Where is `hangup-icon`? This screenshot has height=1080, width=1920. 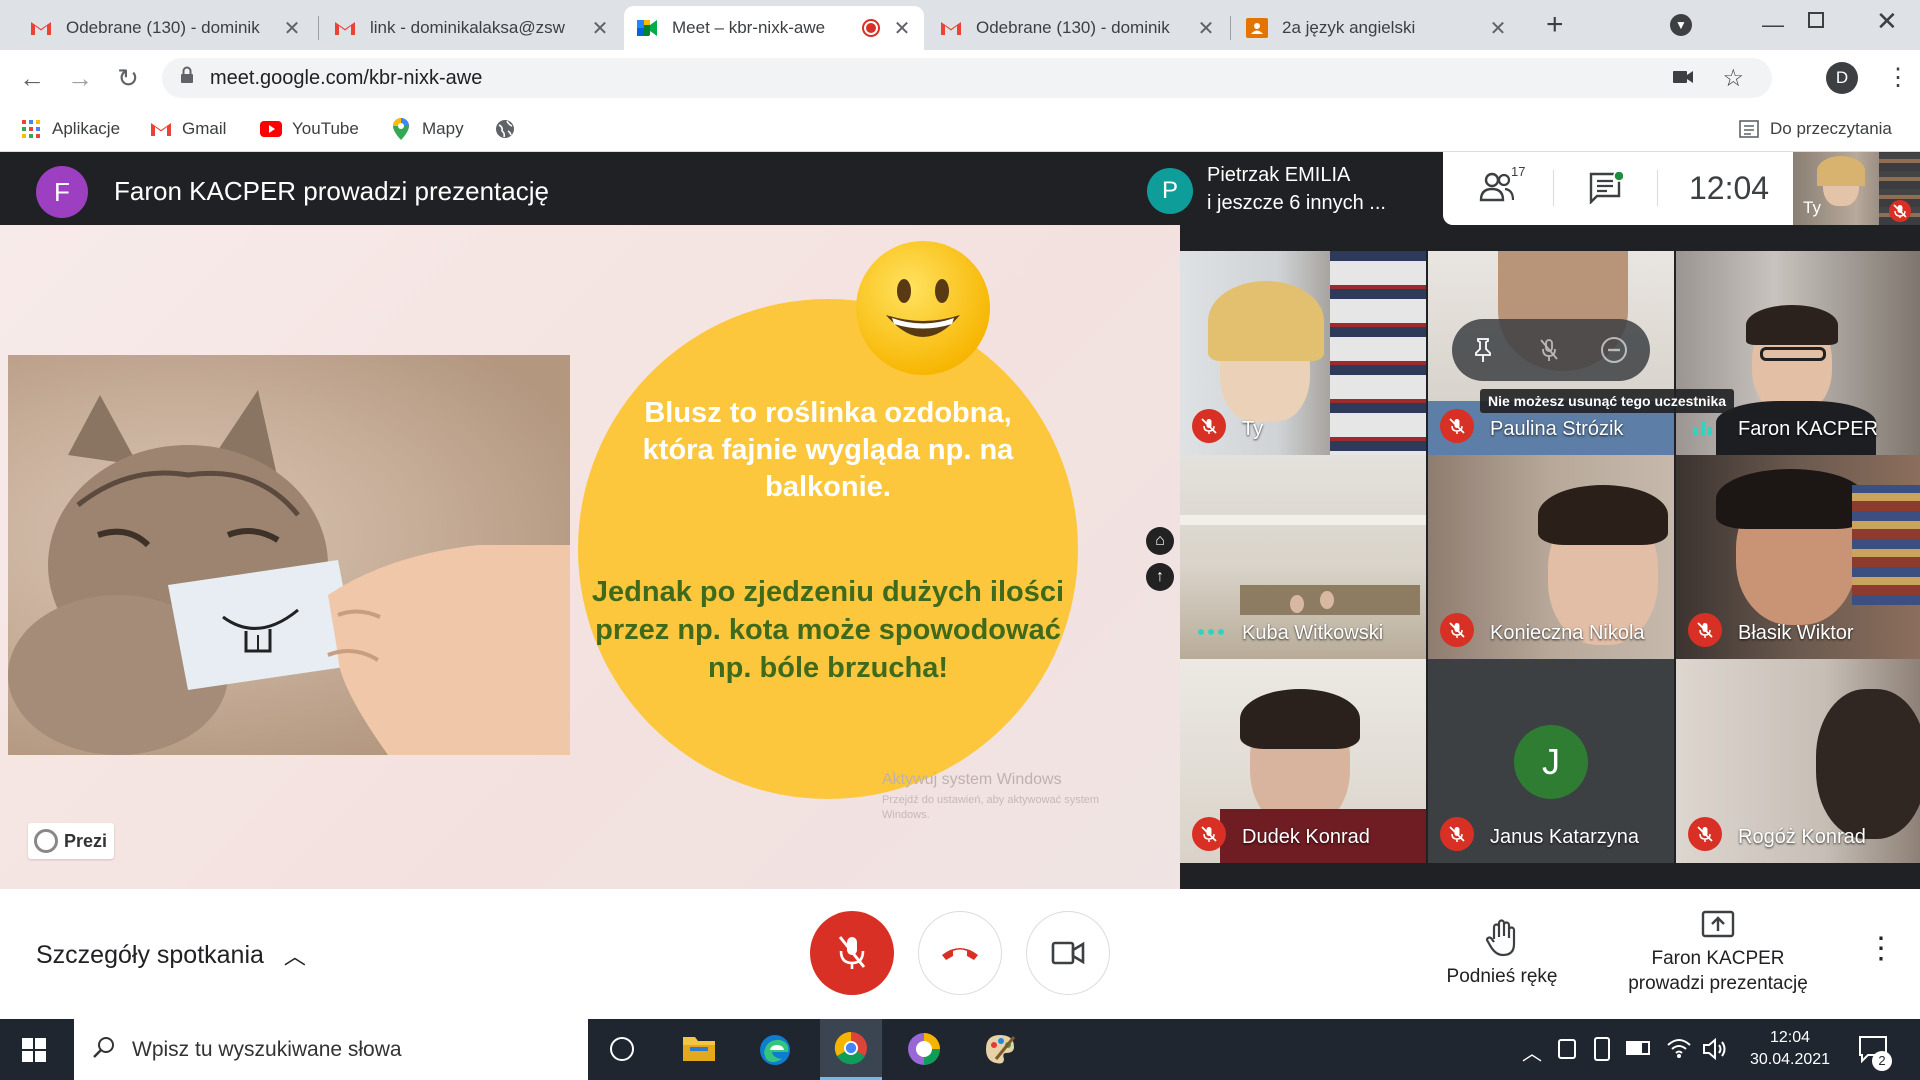
hangup-icon is located at coordinates (960, 954).